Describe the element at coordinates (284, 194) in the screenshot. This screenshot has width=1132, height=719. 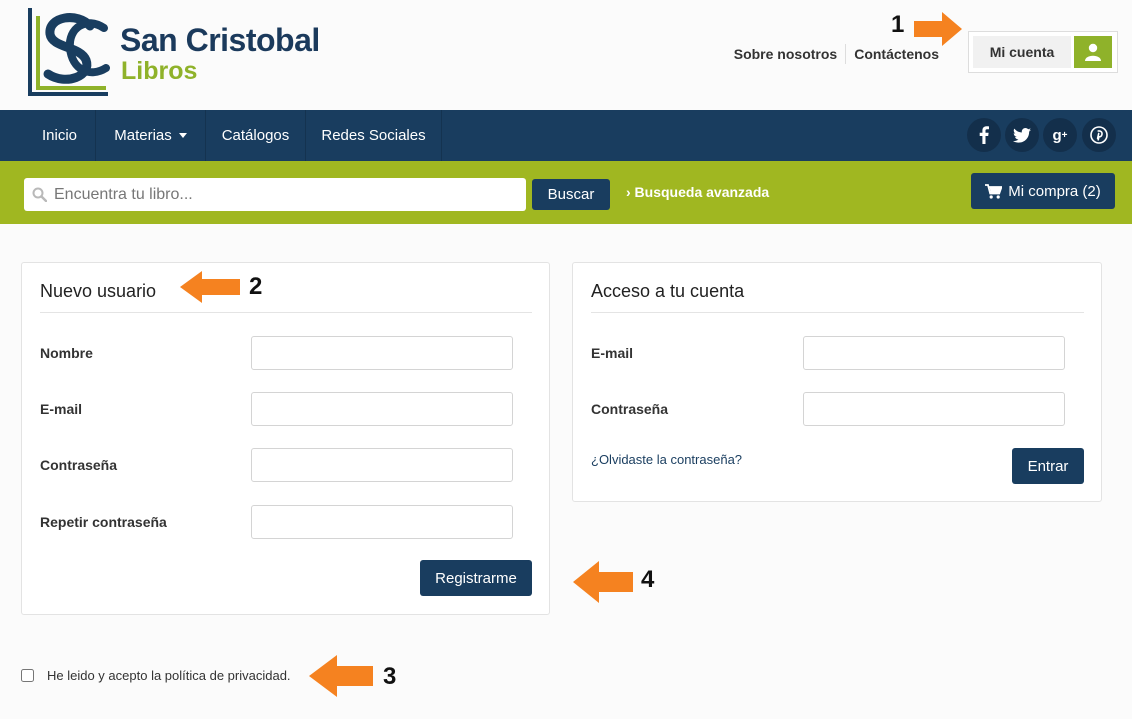
I see `search-input` at that location.